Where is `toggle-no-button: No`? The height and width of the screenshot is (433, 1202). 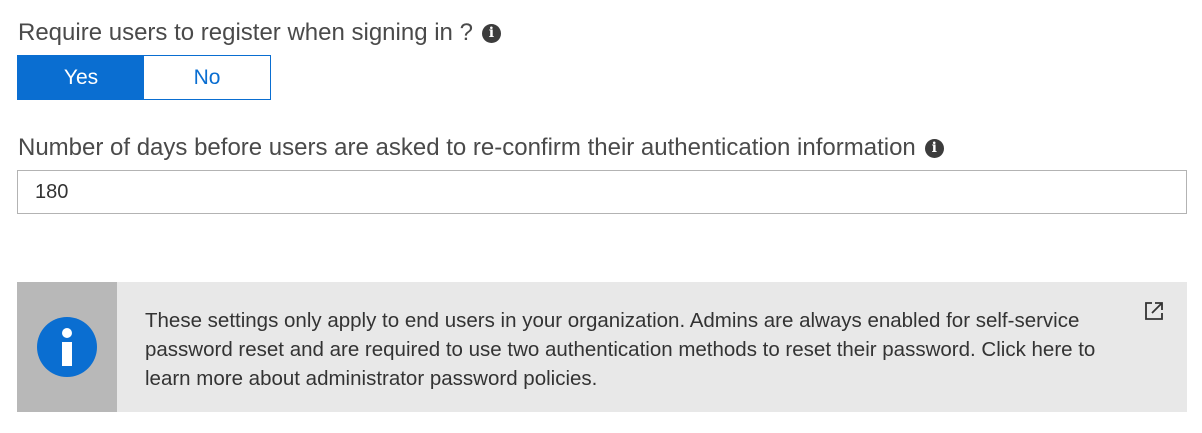
toggle-no-button: No is located at coordinates (207, 77).